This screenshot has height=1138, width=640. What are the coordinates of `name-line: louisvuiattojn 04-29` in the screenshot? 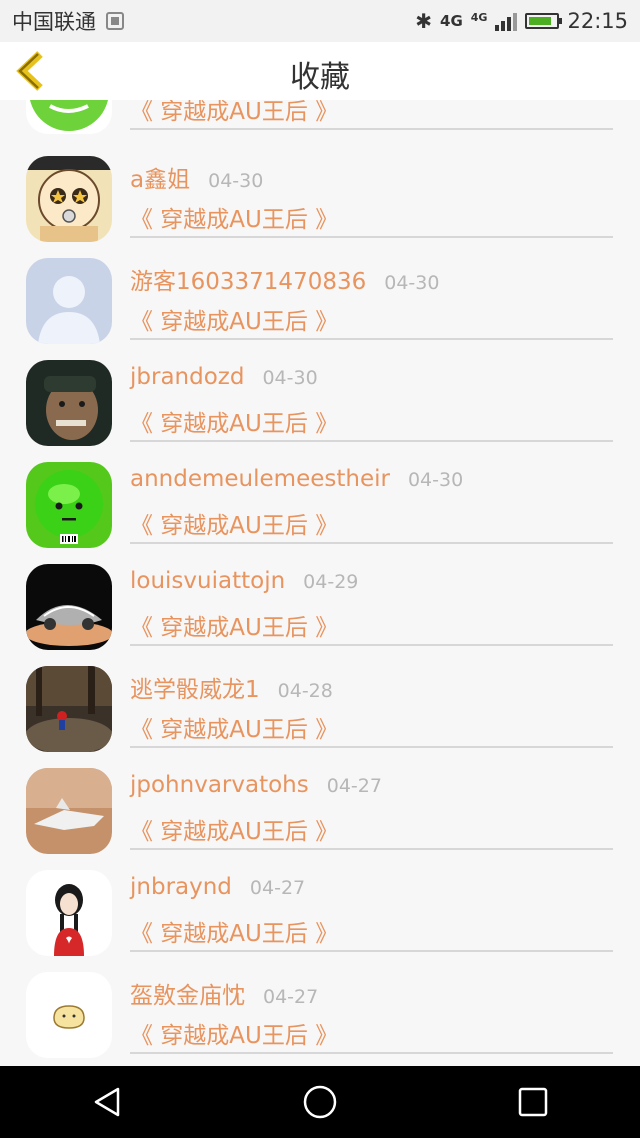 It's located at (244, 585).